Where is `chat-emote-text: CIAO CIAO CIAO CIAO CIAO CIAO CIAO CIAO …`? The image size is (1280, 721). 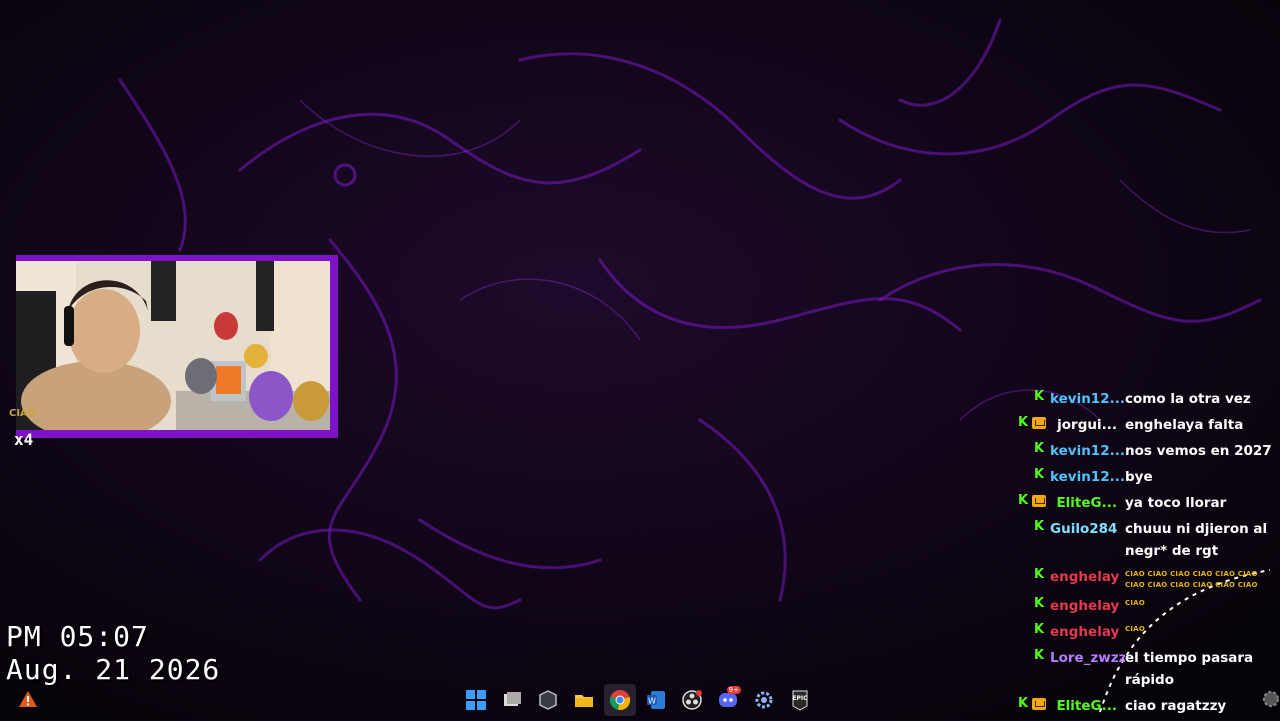 chat-emote-text: CIAO CIAO CIAO CIAO CIAO CIAO CIAO CIAO … is located at coordinates (1191, 579).